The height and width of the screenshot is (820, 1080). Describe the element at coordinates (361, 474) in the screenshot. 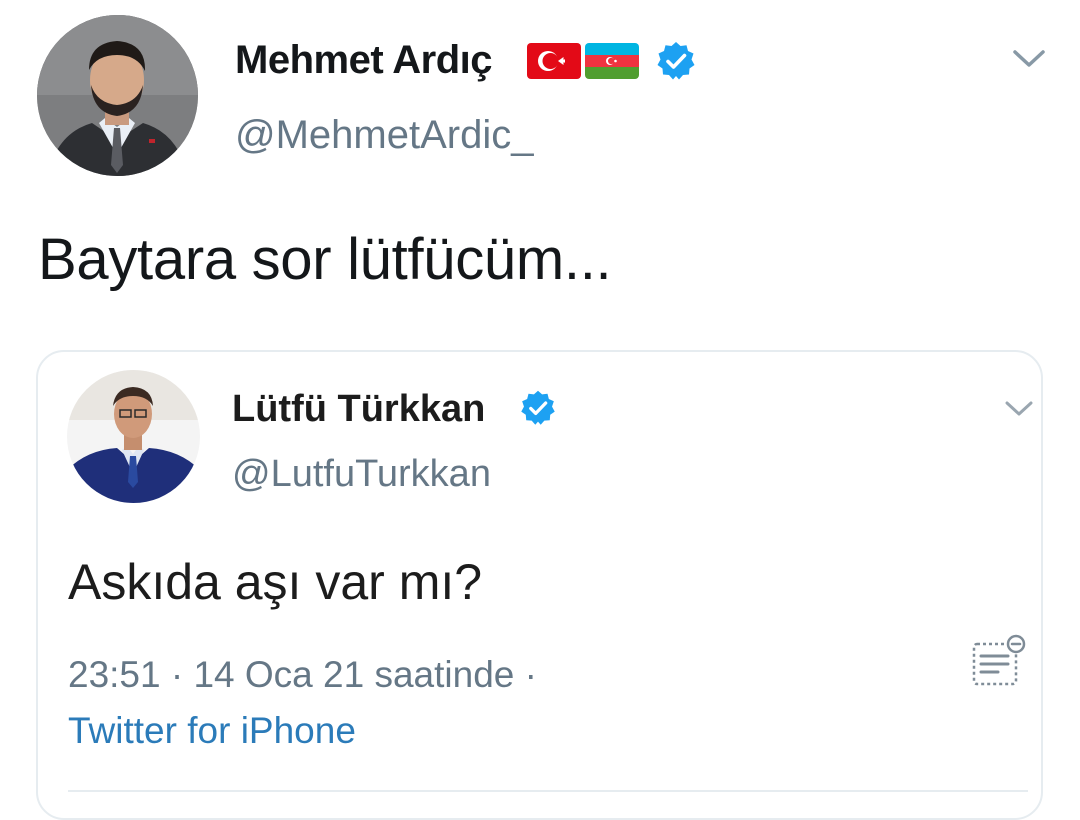

I see `quoted-author-handle: @LutfuTurkkan` at that location.